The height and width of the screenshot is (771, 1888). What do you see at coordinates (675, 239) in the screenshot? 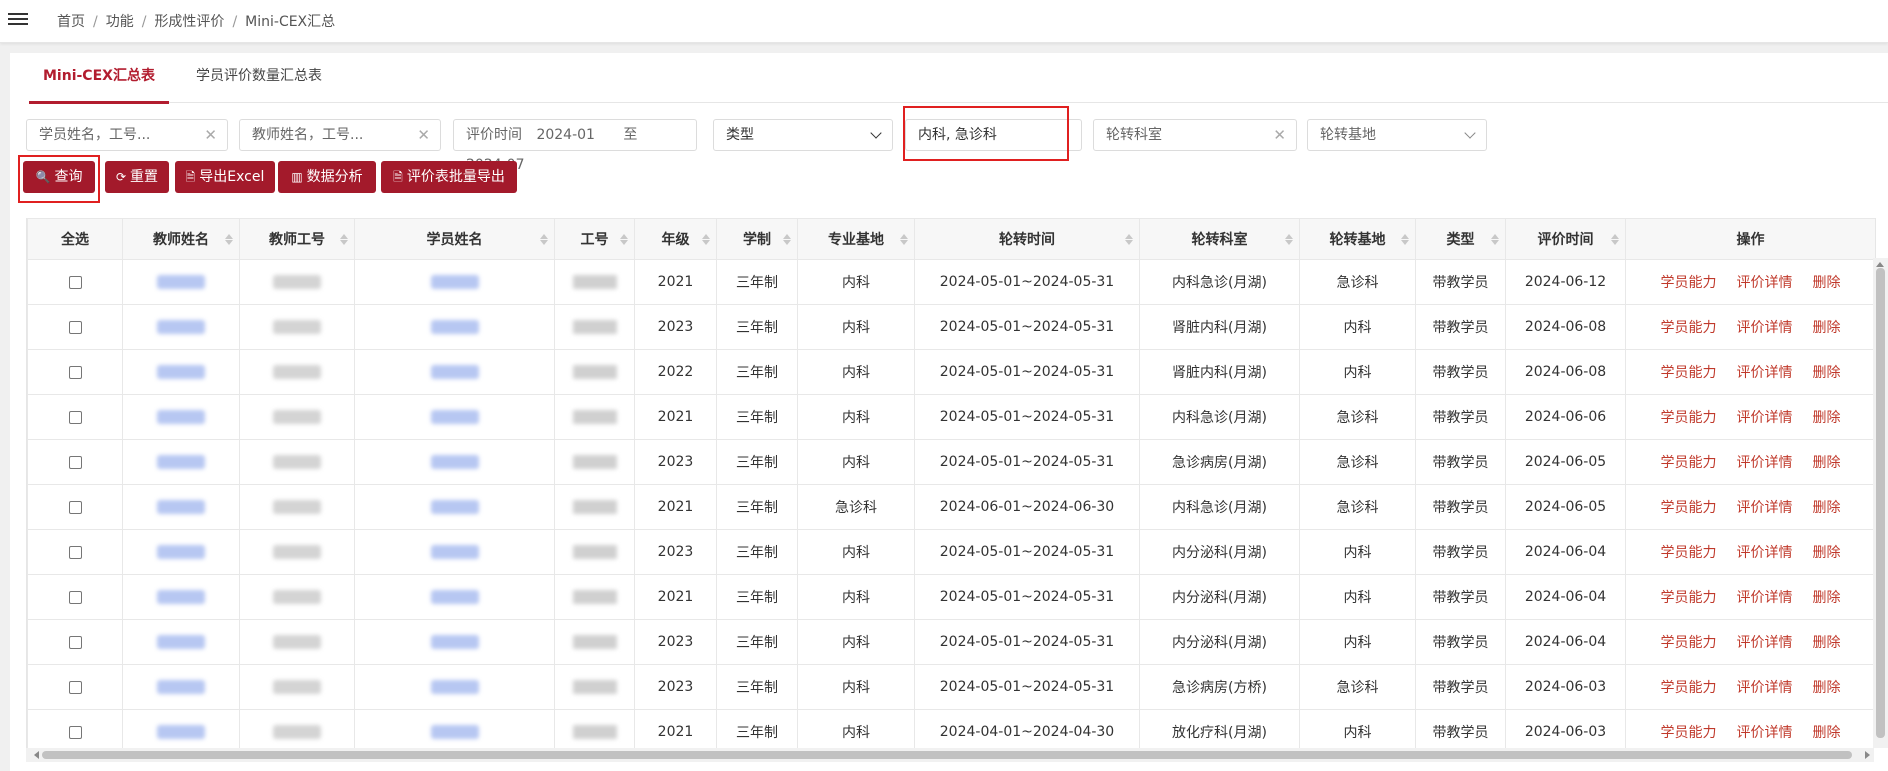
I see `col-grade: 年级` at bounding box center [675, 239].